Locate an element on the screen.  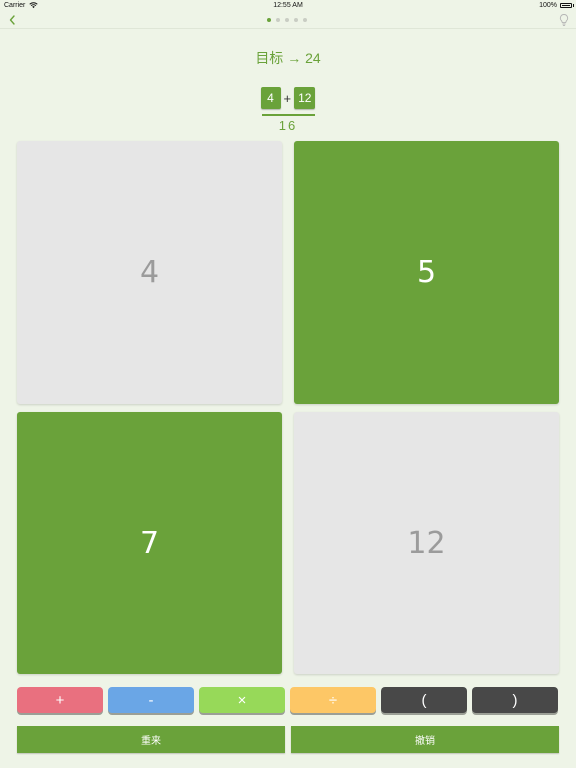
clock: 12:55 AM is located at coordinates (288, 5).